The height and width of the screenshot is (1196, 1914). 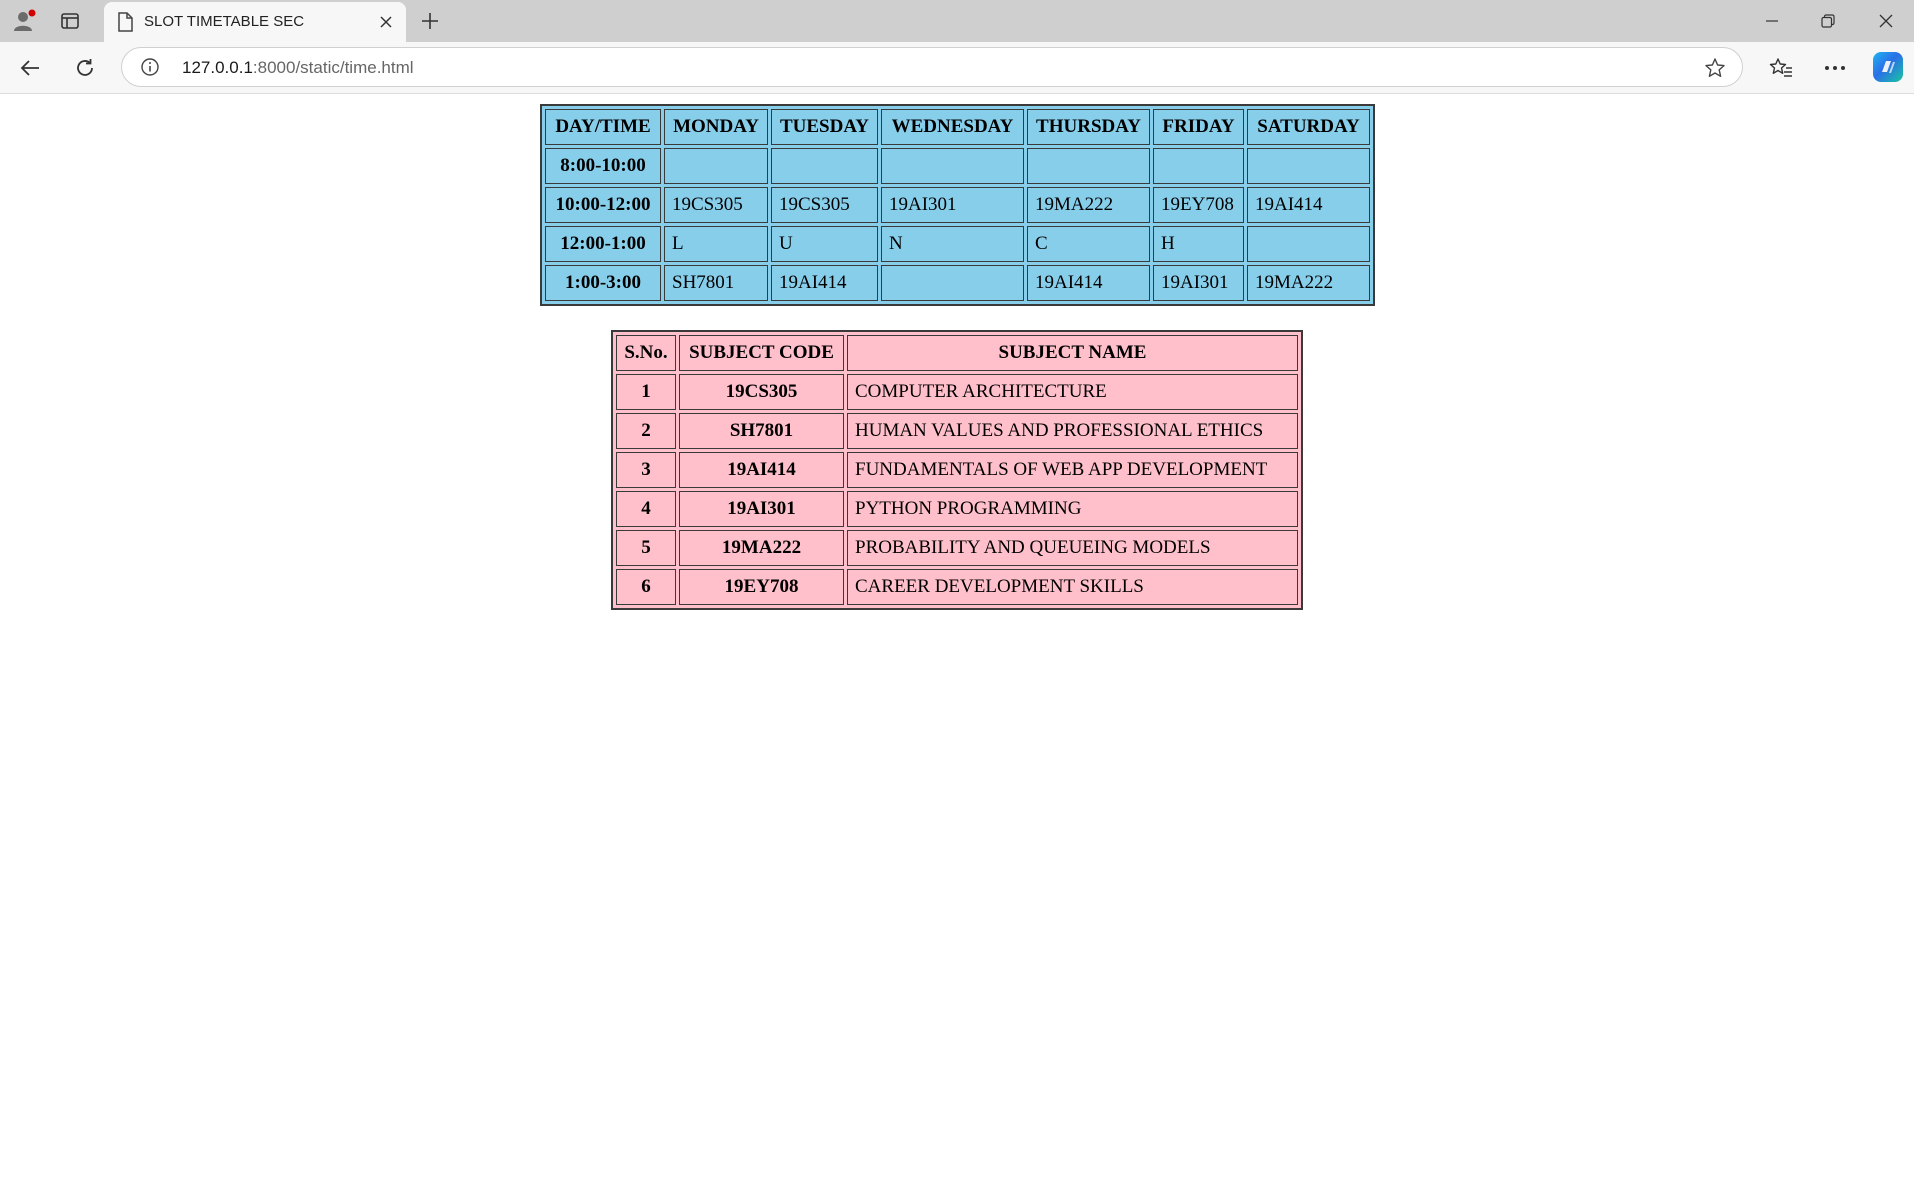 I want to click on slot-cell: SH7801, so click(x=716, y=283).